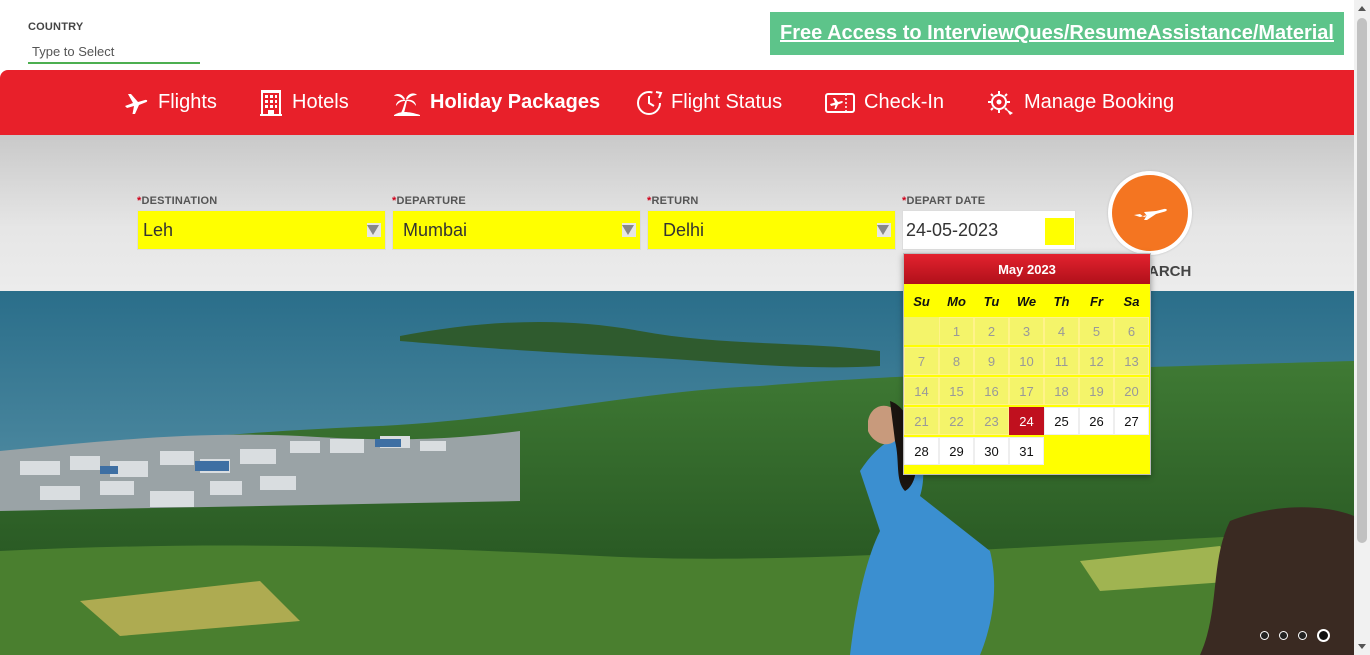  What do you see at coordinates (1061, 361) in the screenshot?
I see `calendar-day-disabled: 11` at bounding box center [1061, 361].